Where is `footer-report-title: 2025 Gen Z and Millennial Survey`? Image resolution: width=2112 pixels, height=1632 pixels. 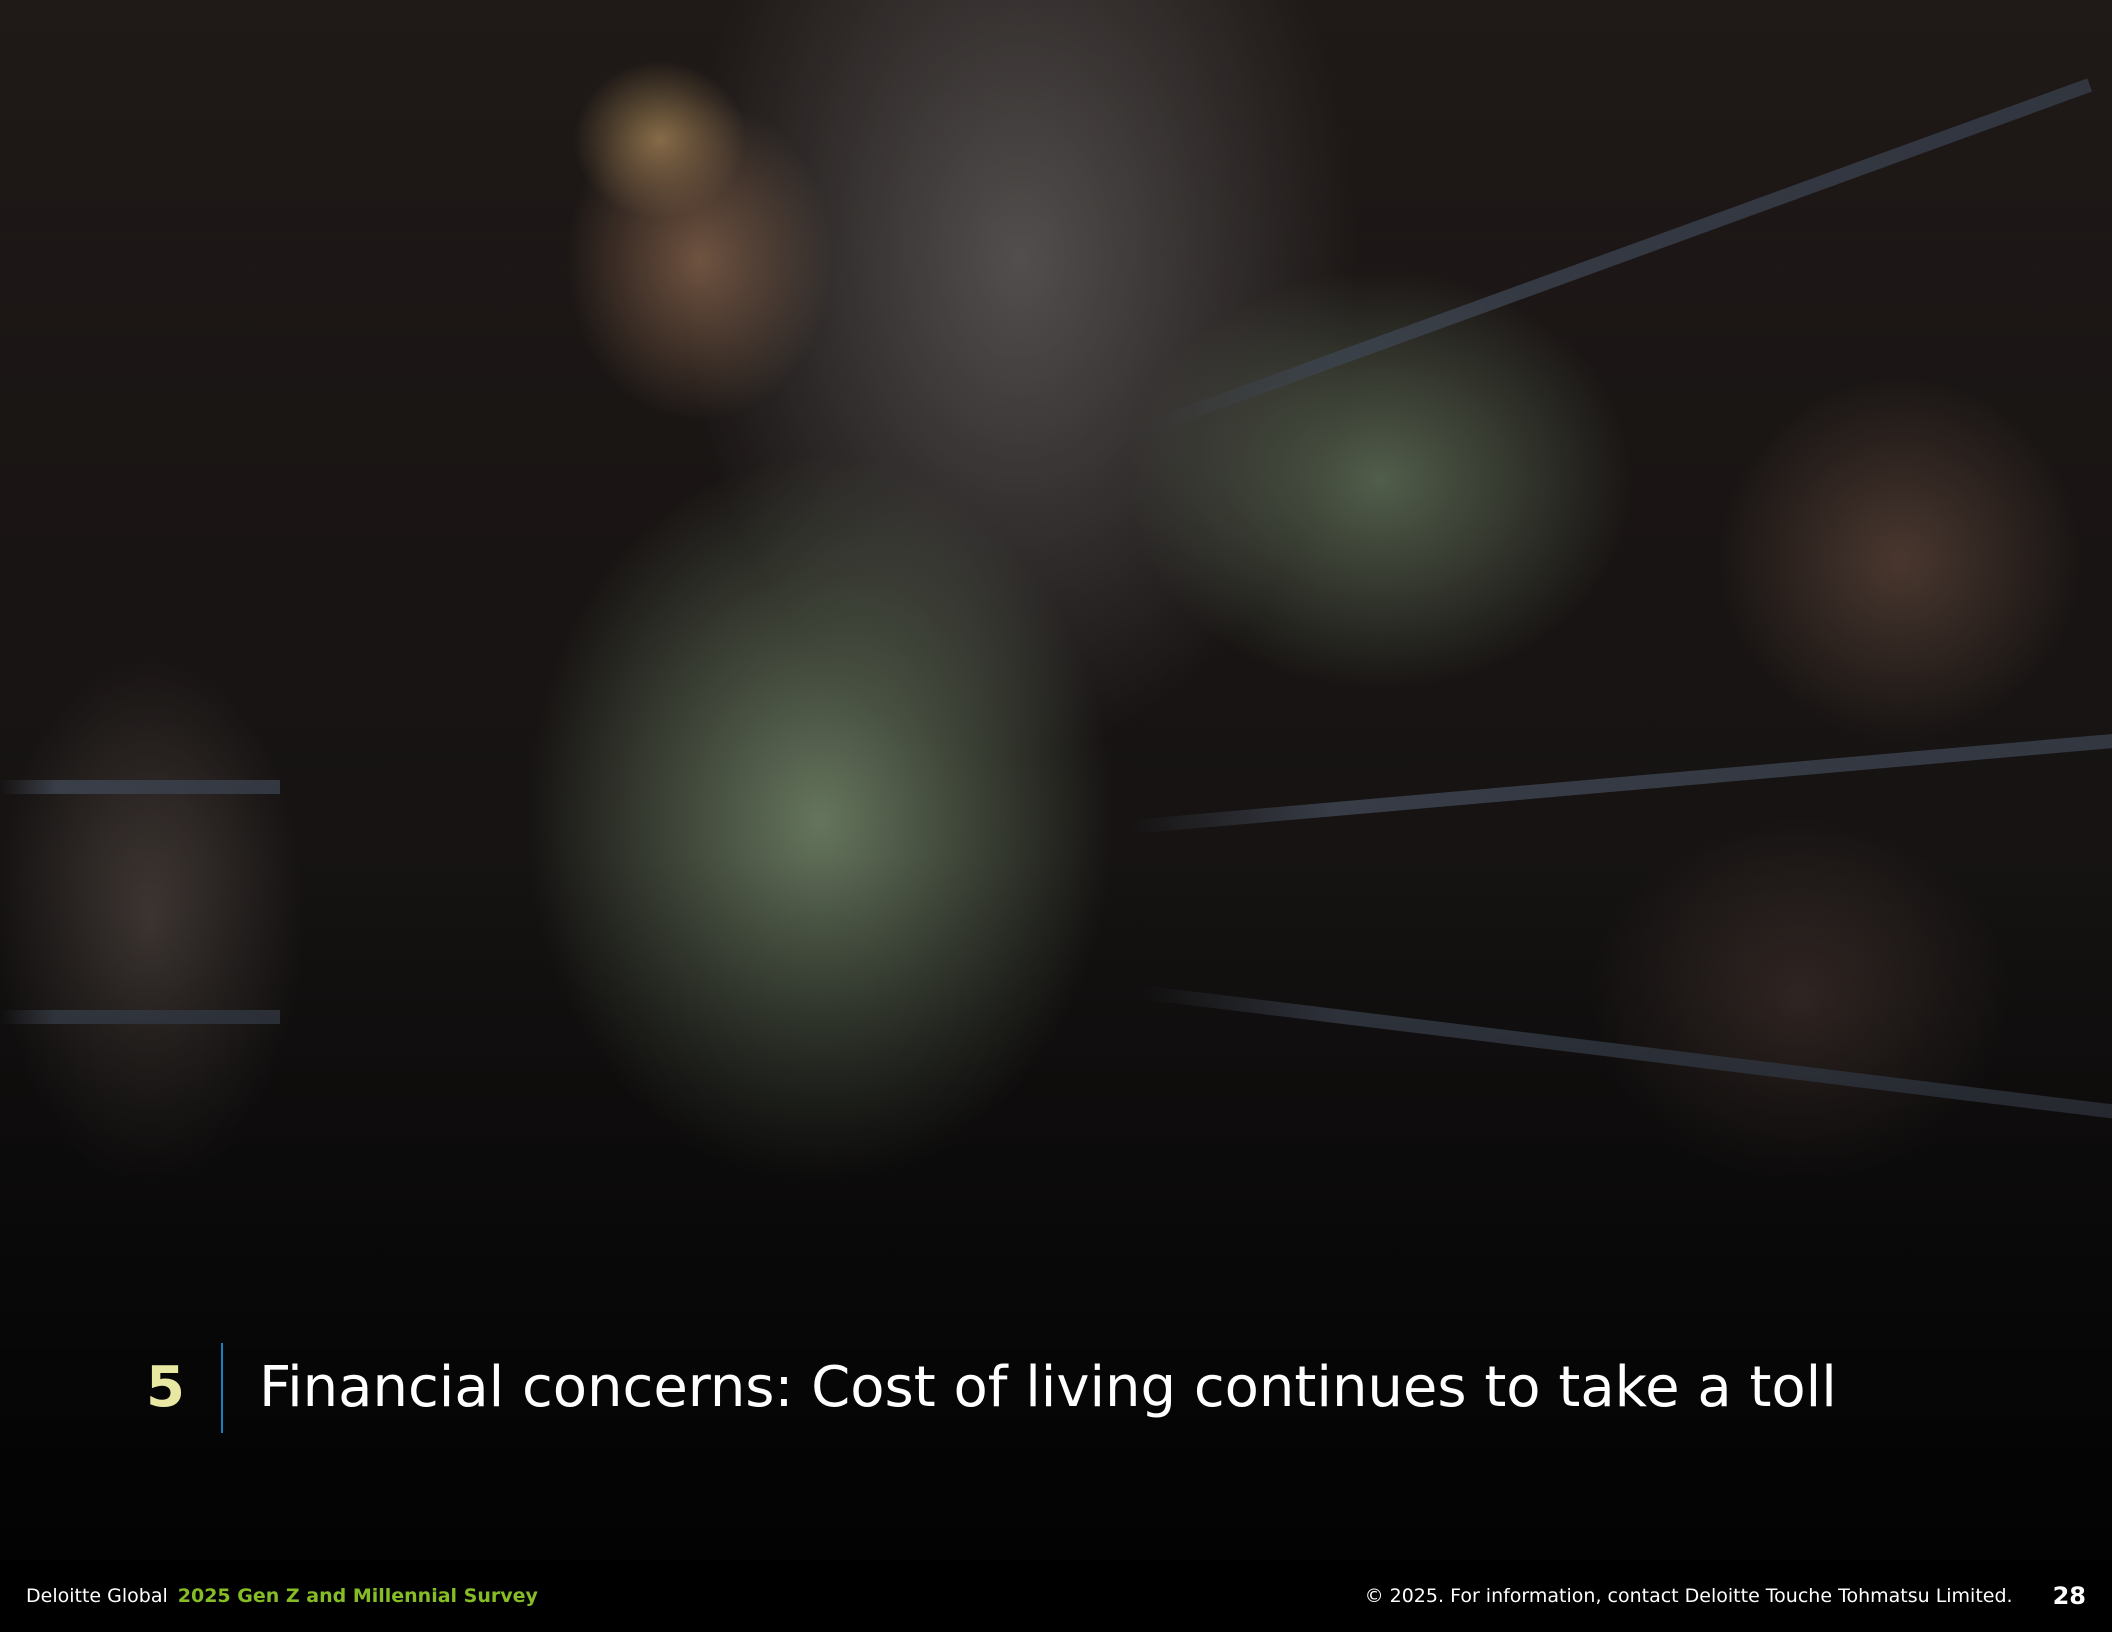 footer-report-title: 2025 Gen Z and Millennial Survey is located at coordinates (357, 1596).